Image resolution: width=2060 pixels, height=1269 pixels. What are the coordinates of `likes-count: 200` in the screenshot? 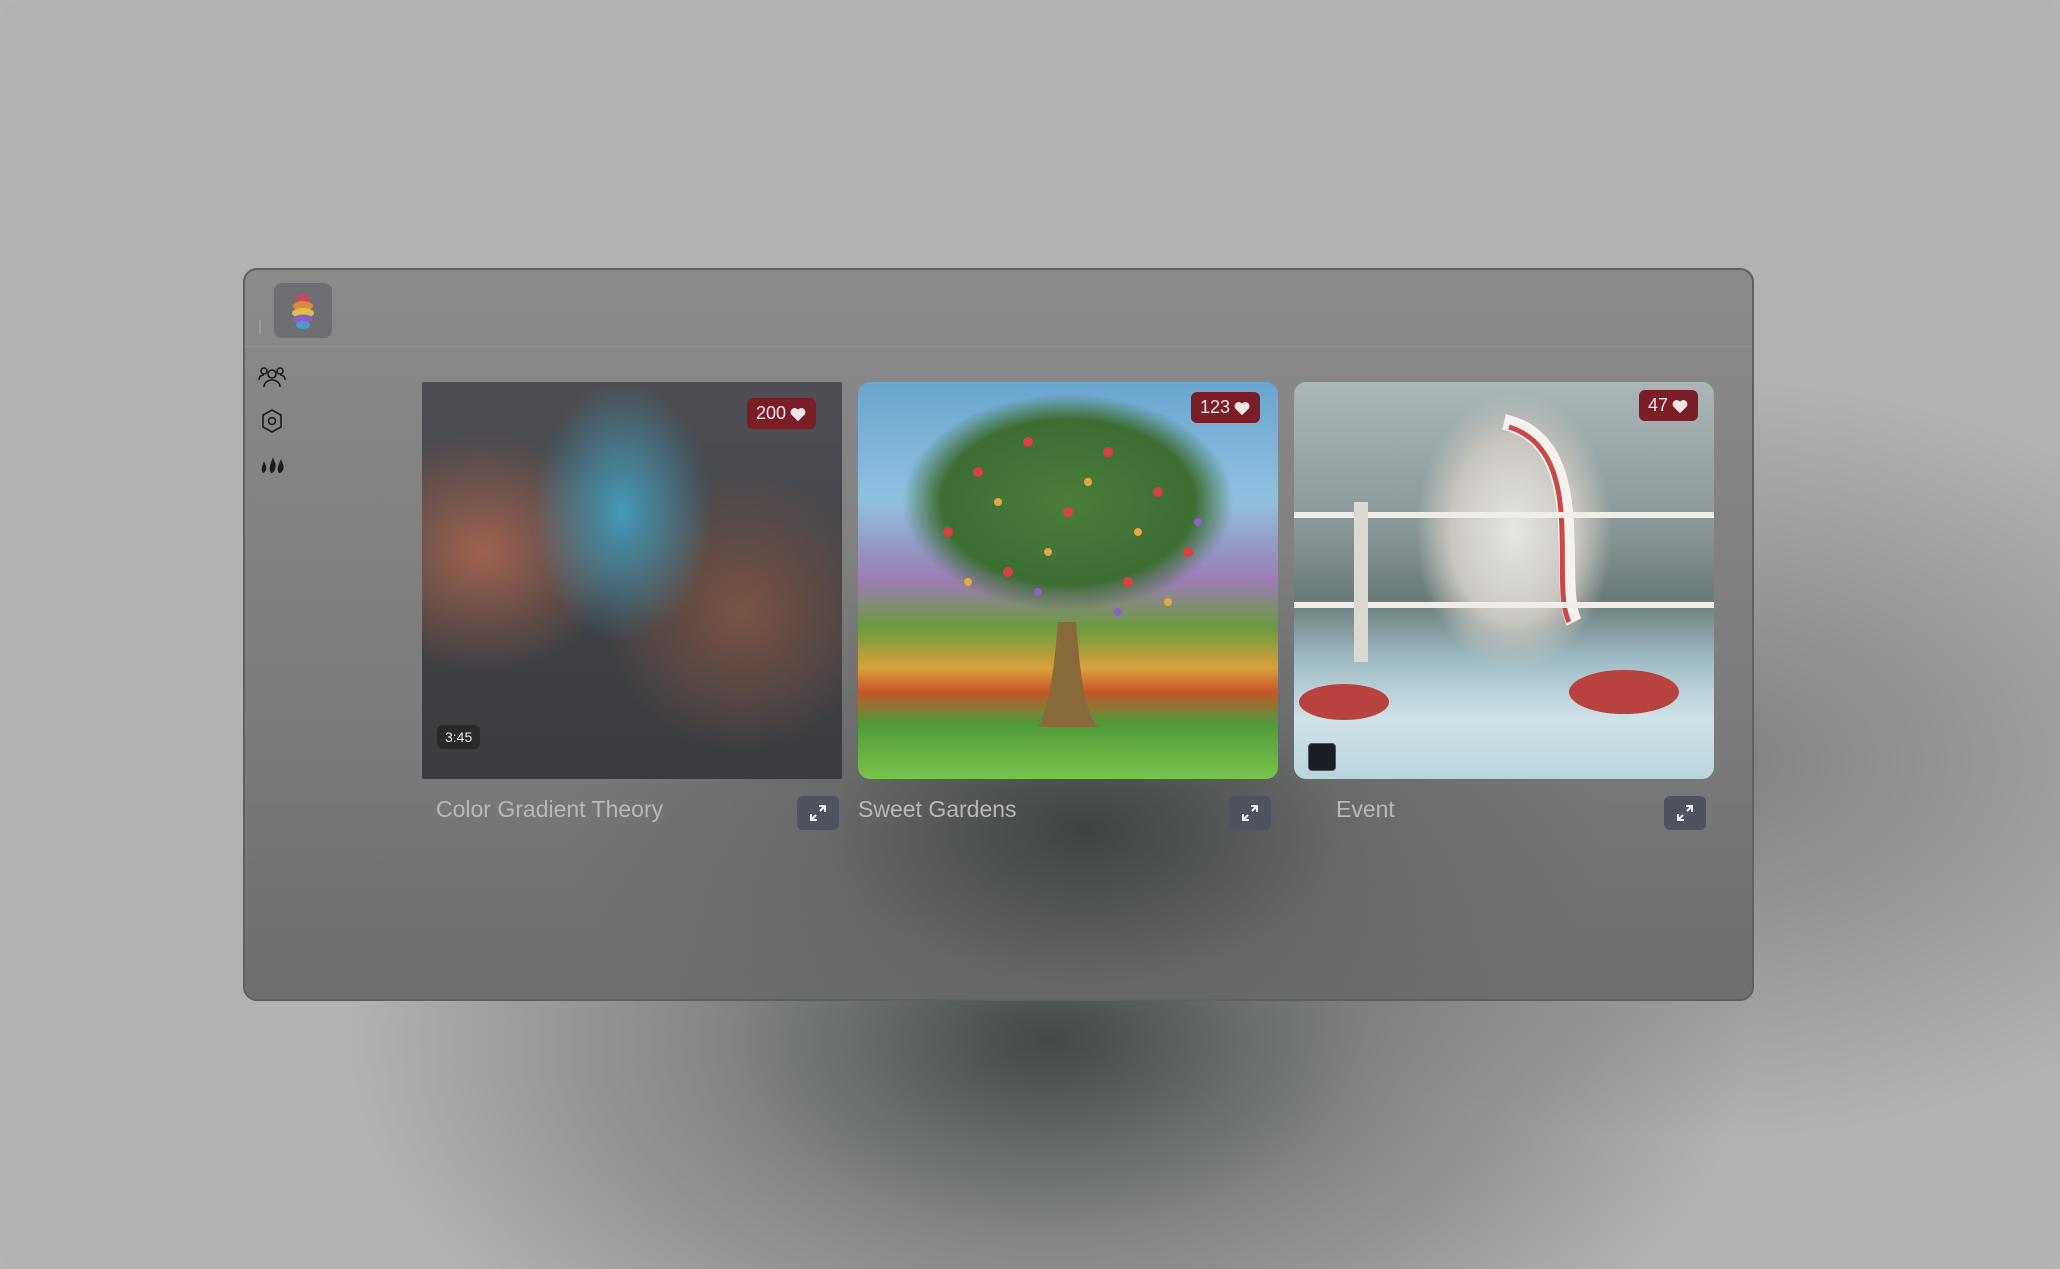 It's located at (770, 413).